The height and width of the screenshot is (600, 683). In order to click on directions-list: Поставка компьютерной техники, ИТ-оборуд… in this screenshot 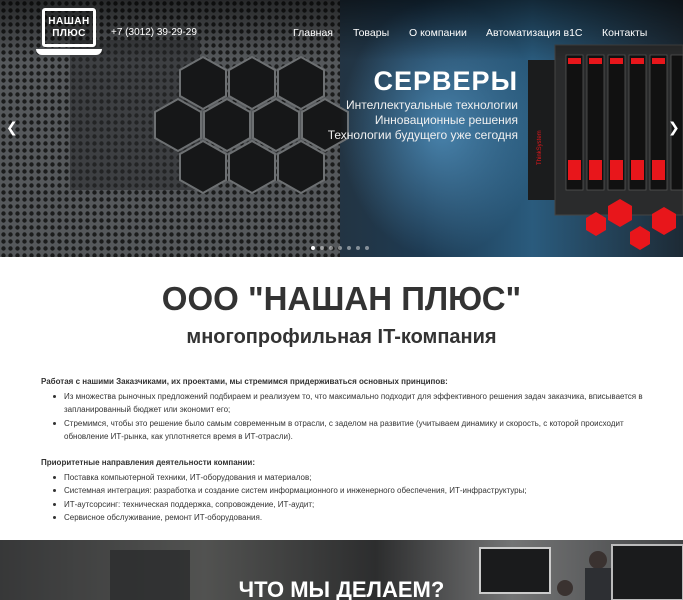, I will do `click(351, 498)`.